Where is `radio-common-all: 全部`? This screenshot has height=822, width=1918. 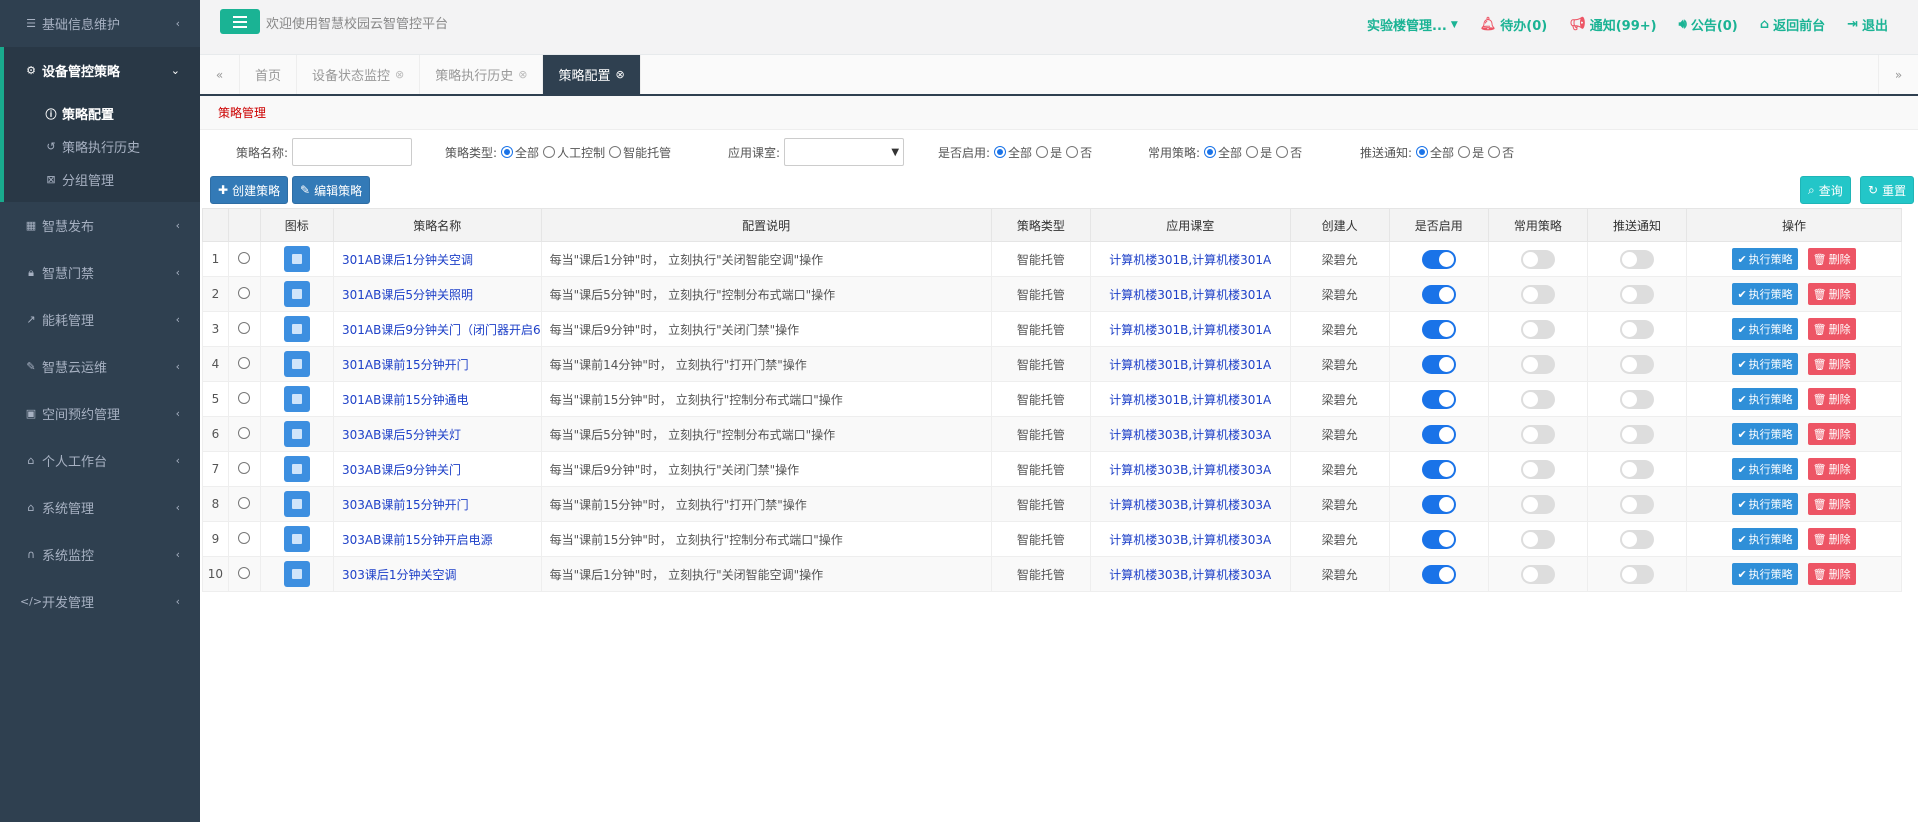 radio-common-all: 全部 is located at coordinates (1223, 152).